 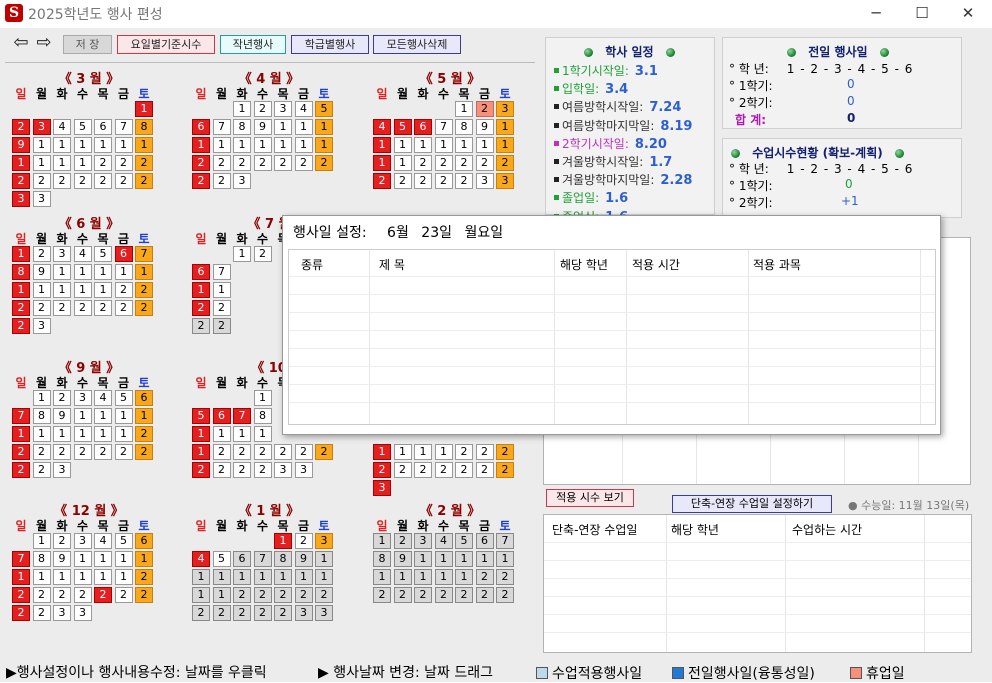 What do you see at coordinates (166, 44) in the screenshot?
I see `weekday-hours-button: 요일별기준시수` at bounding box center [166, 44].